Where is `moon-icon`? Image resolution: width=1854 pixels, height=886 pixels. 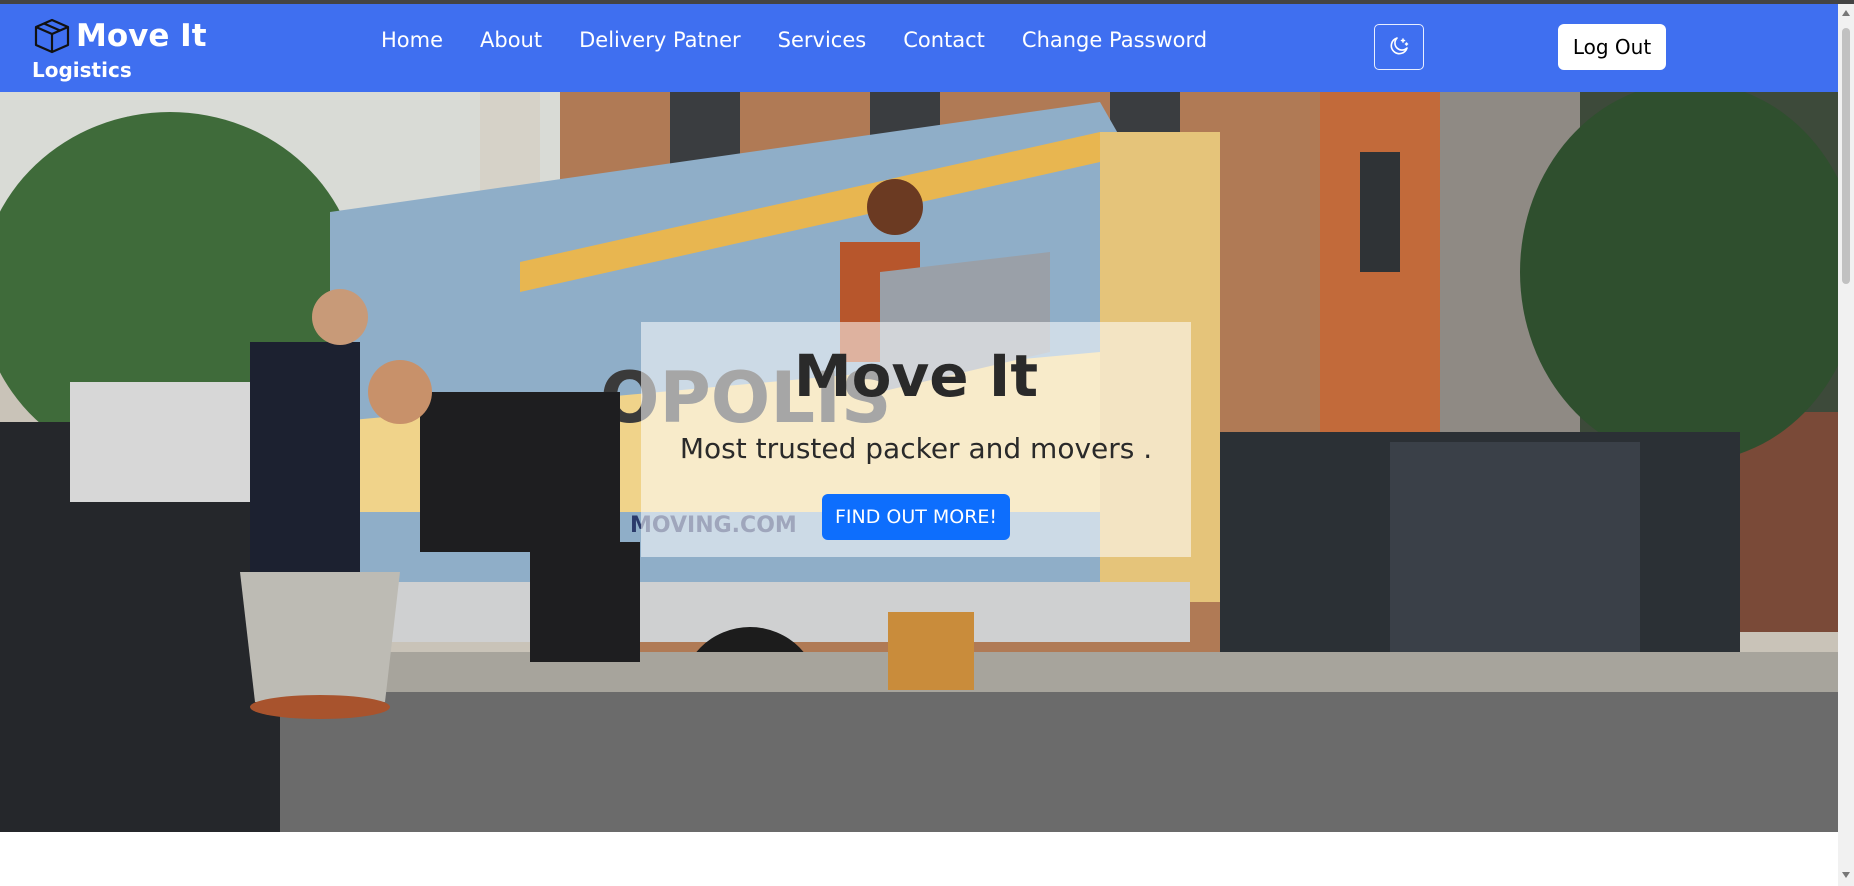 moon-icon is located at coordinates (1399, 47).